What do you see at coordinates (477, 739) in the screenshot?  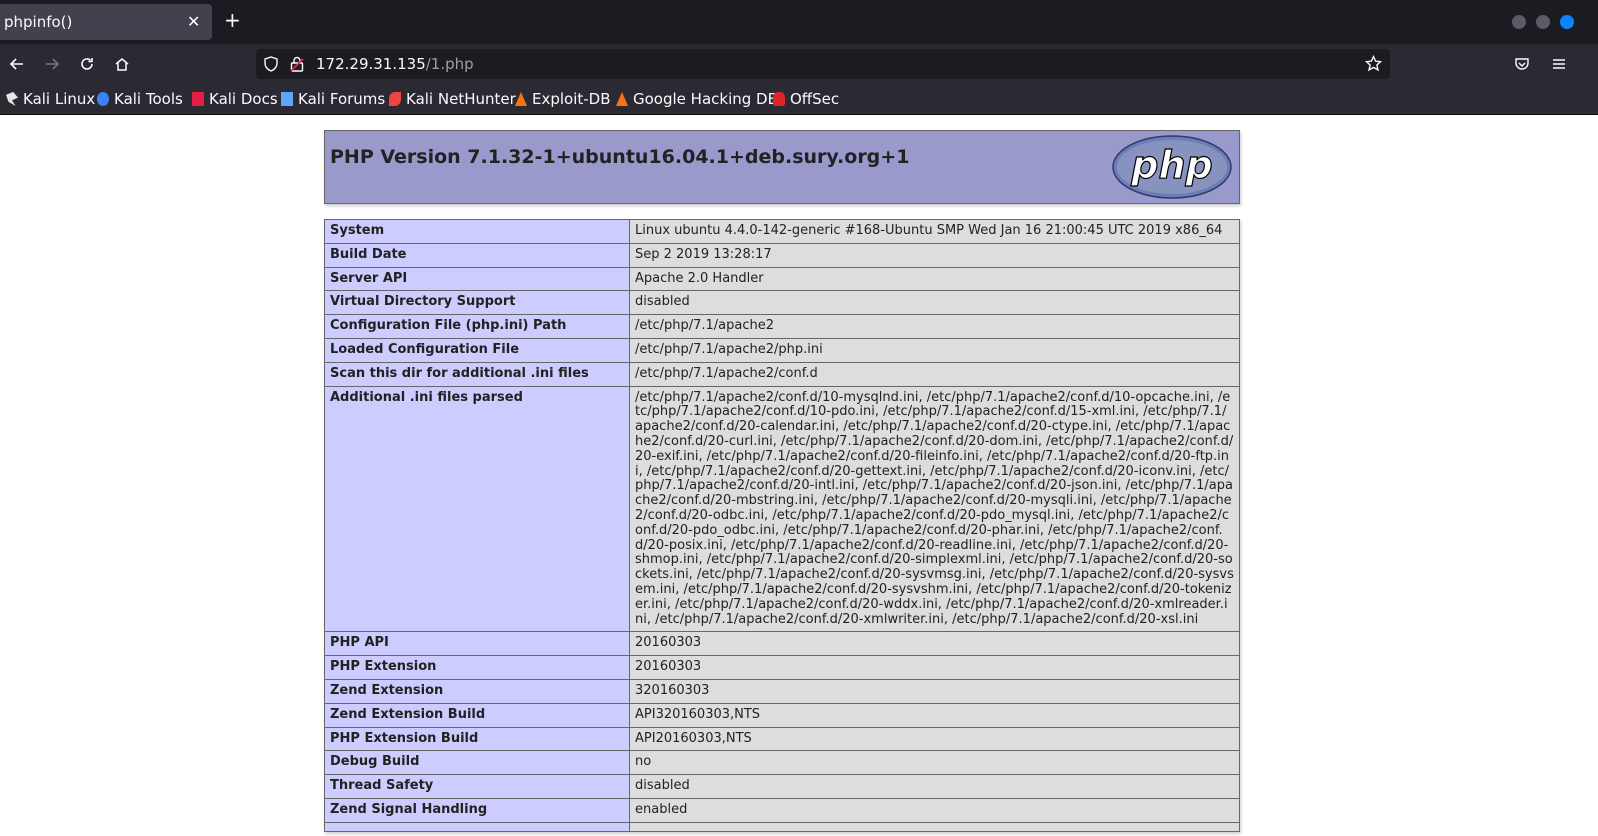 I see `row-key: PHP Extension Build` at bounding box center [477, 739].